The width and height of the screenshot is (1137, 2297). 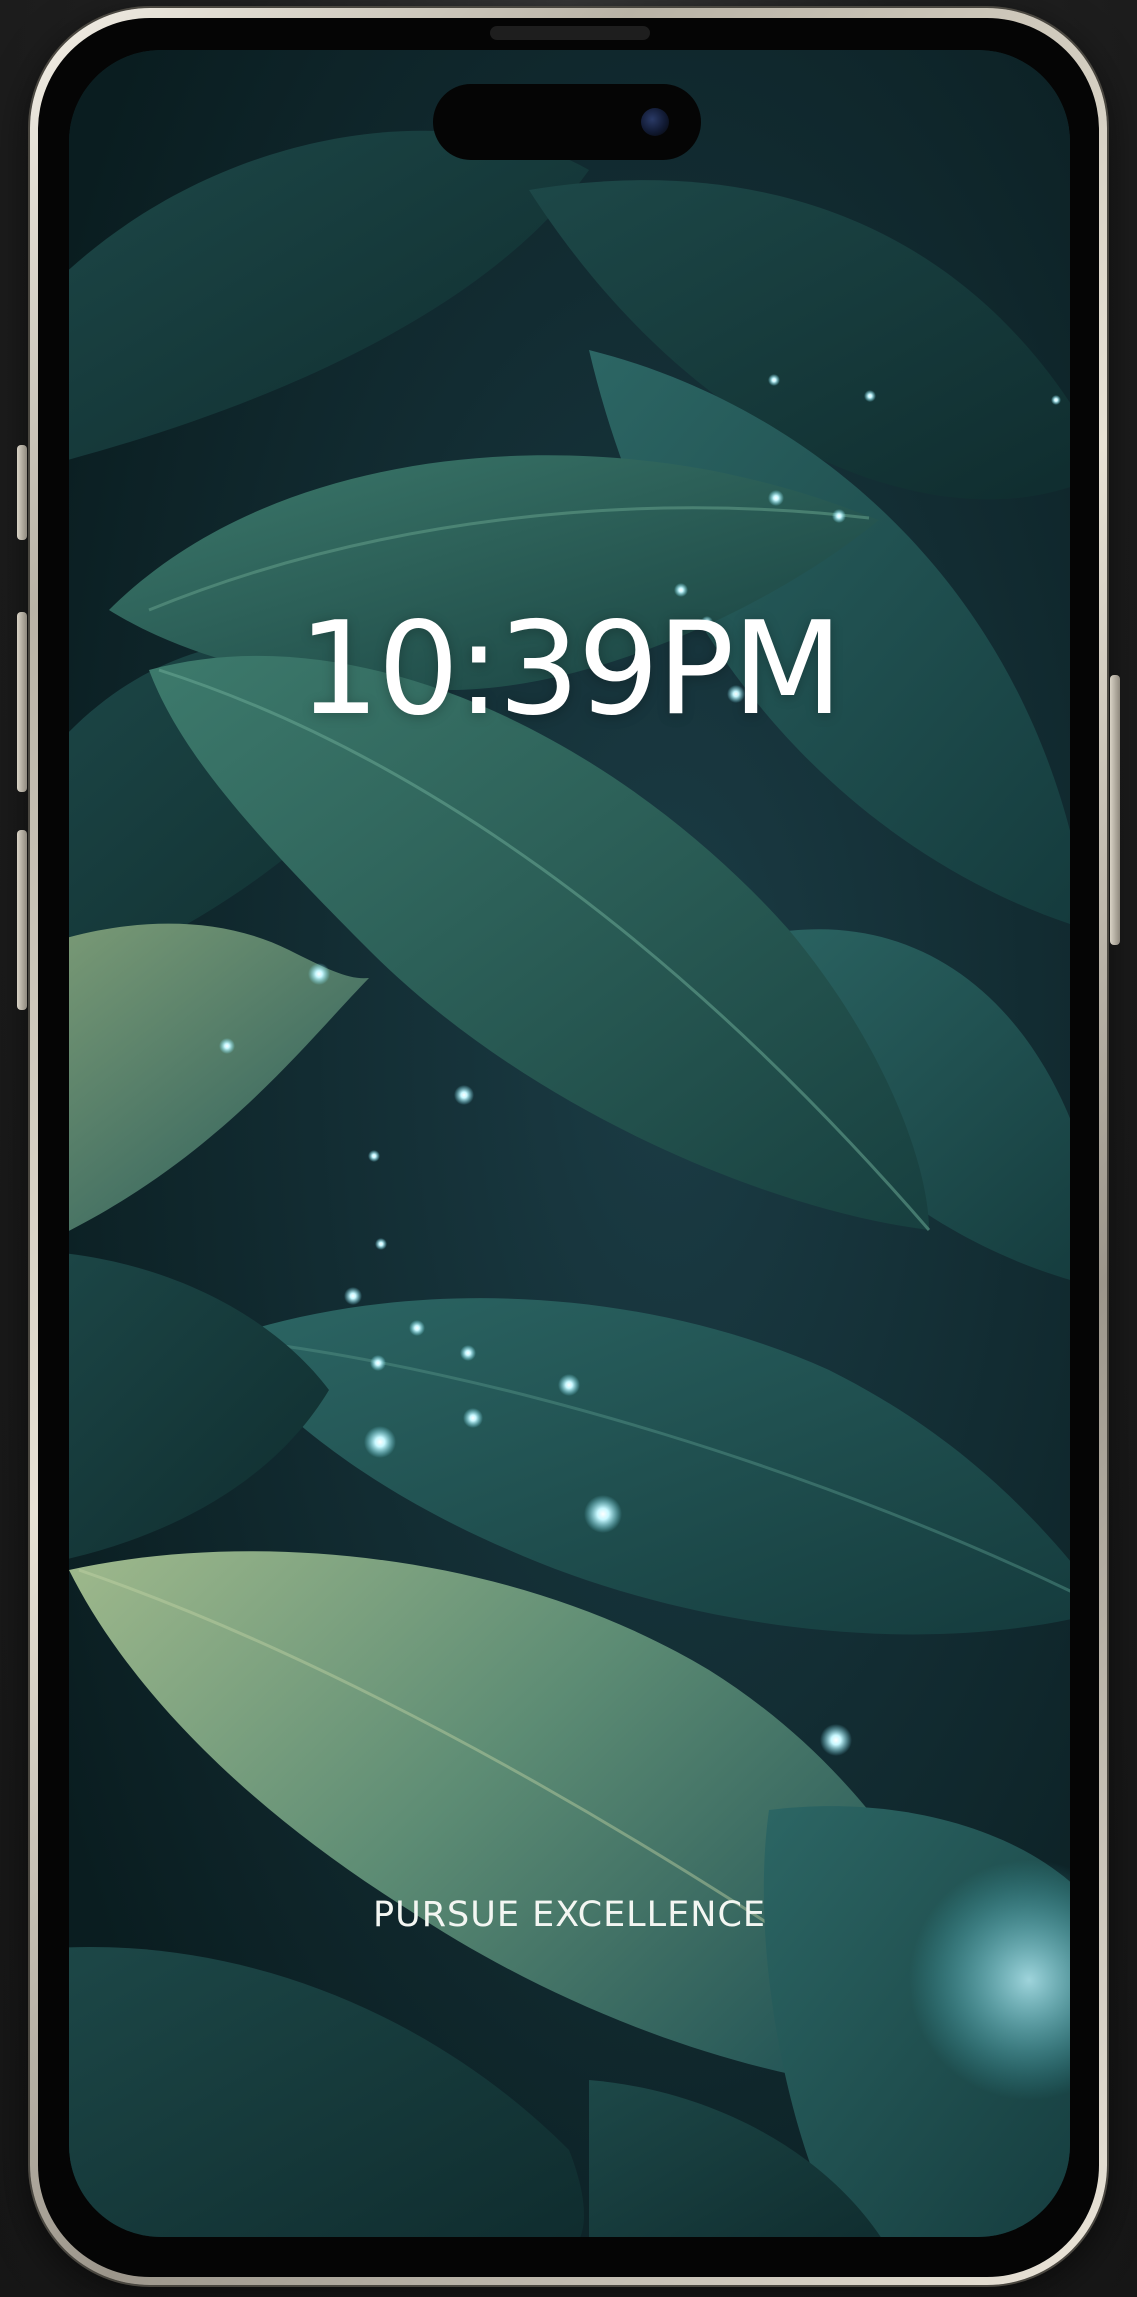 What do you see at coordinates (22, 492) in the screenshot?
I see `action-button` at bounding box center [22, 492].